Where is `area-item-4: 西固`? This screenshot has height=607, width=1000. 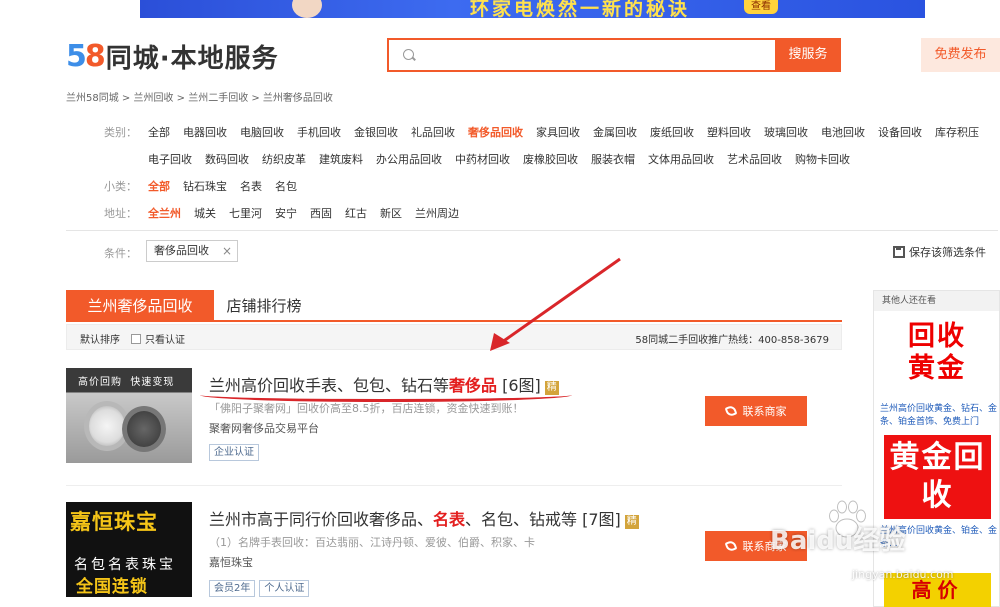 area-item-4: 西固 is located at coordinates (321, 213).